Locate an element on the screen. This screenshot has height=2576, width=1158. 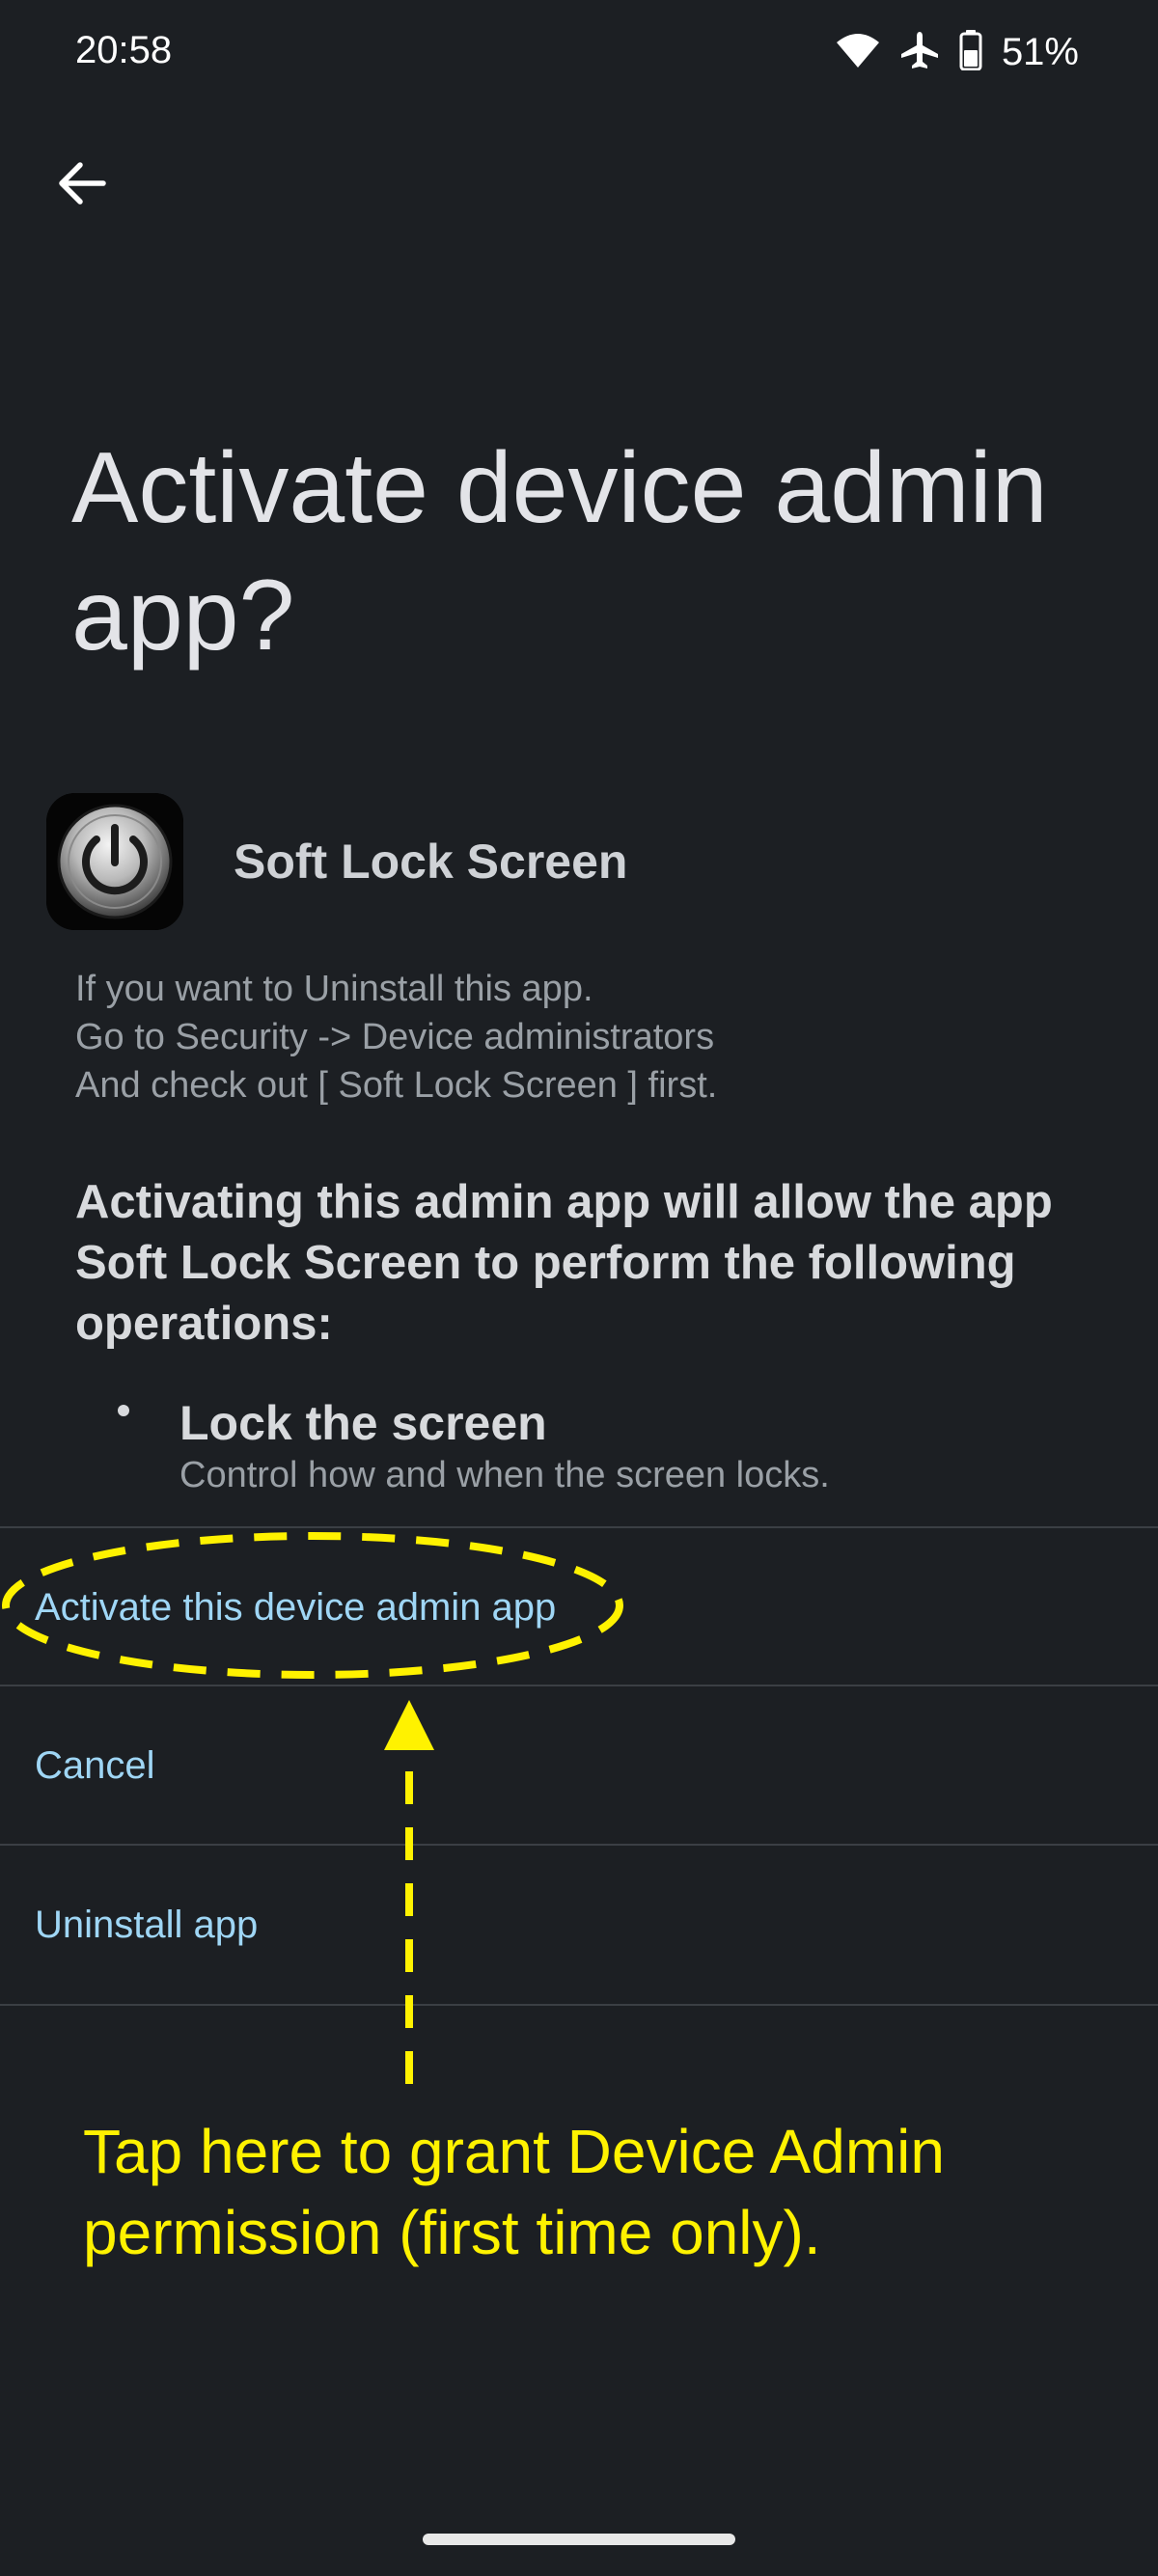
divider is located at coordinates (579, 2005).